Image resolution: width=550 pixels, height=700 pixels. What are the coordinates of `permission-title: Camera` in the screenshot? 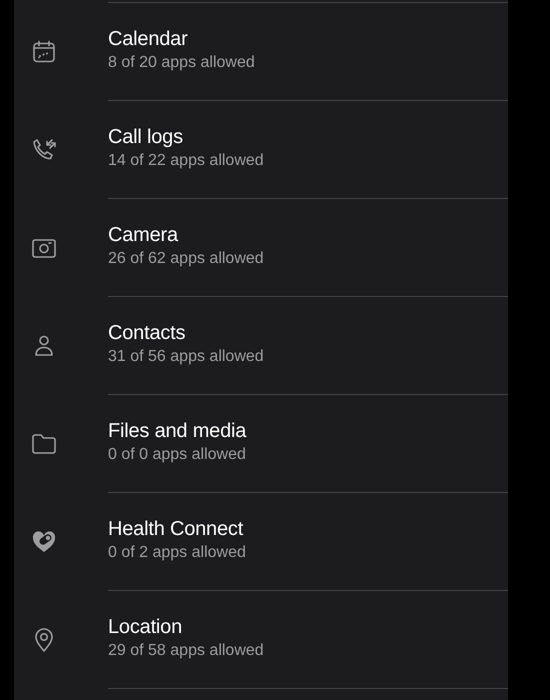 It's located at (308, 234).